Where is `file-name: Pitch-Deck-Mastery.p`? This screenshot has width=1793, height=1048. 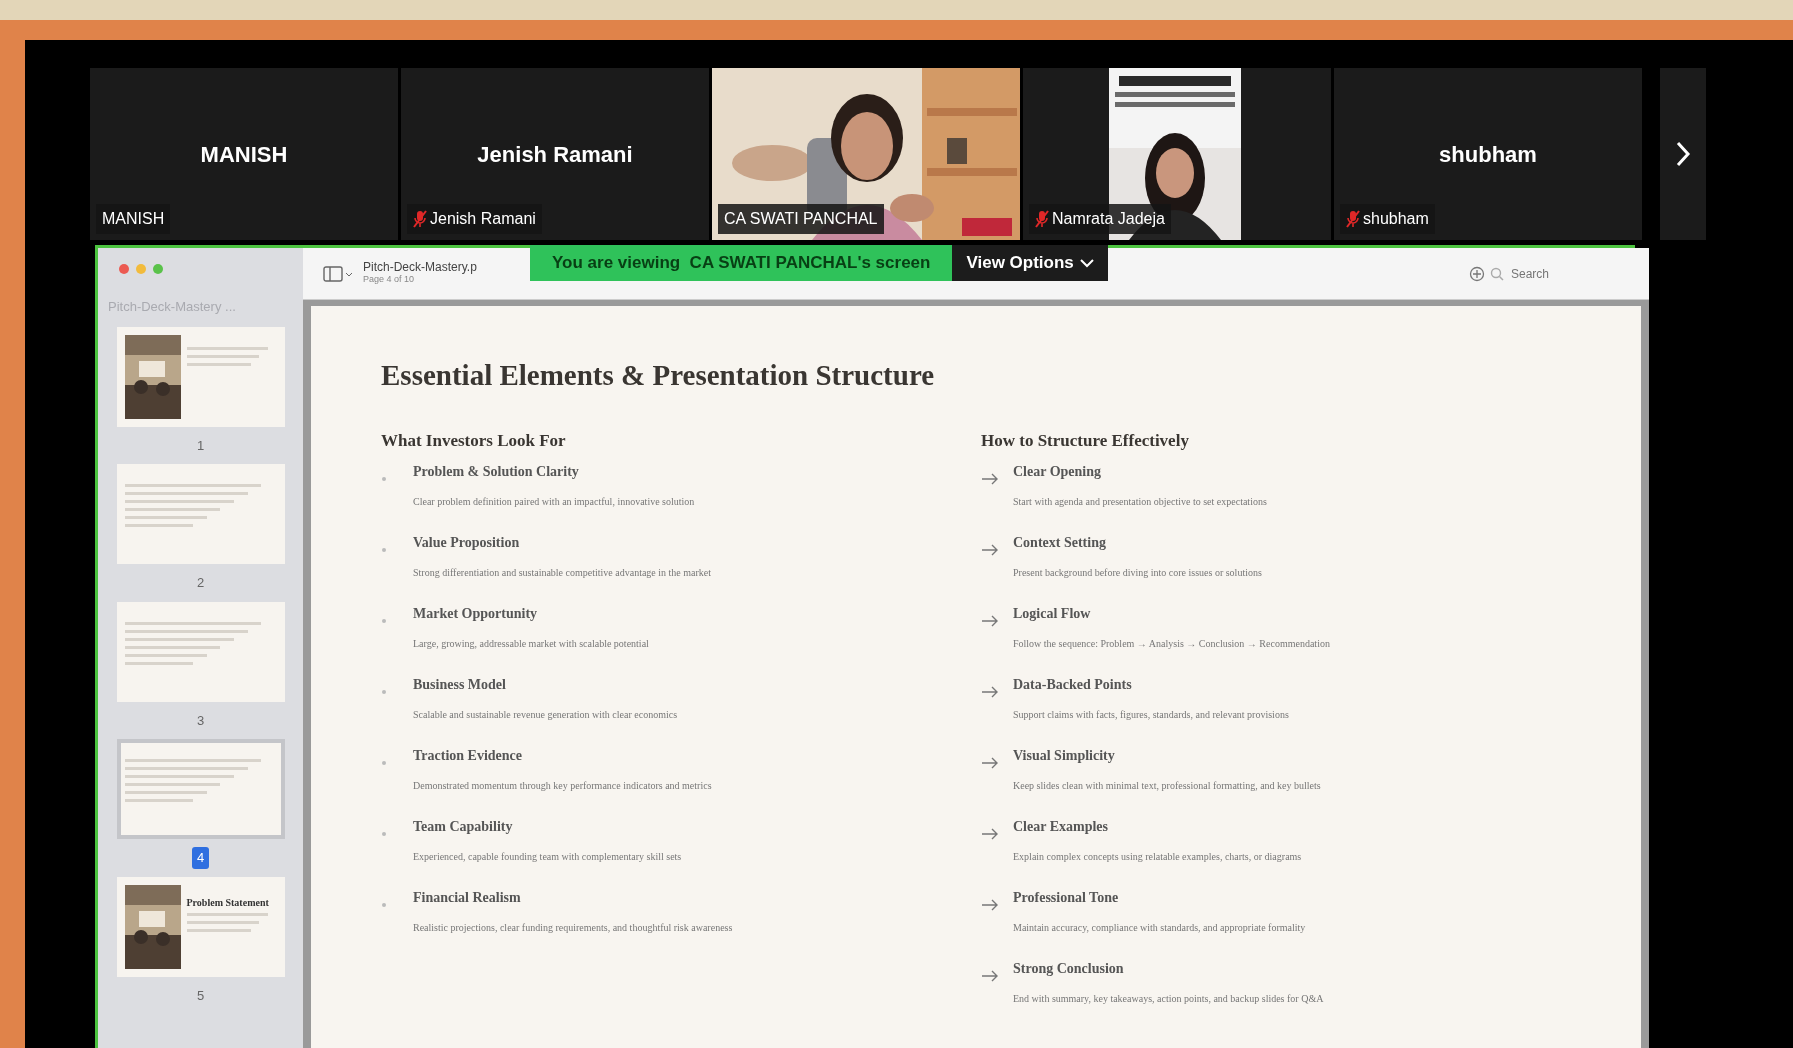 file-name: Pitch-Deck-Mastery.p is located at coordinates (420, 266).